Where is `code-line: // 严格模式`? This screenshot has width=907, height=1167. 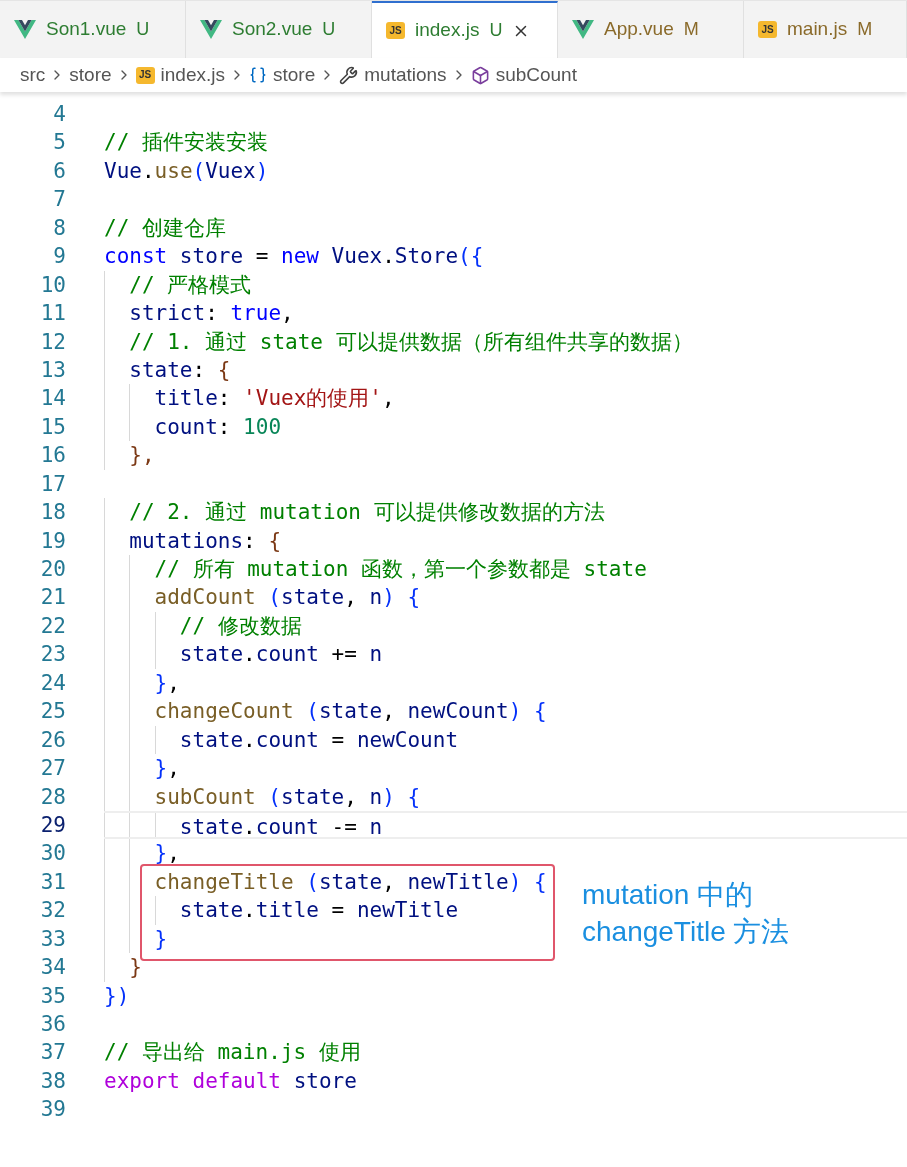 code-line: // 严格模式 is located at coordinates (190, 284).